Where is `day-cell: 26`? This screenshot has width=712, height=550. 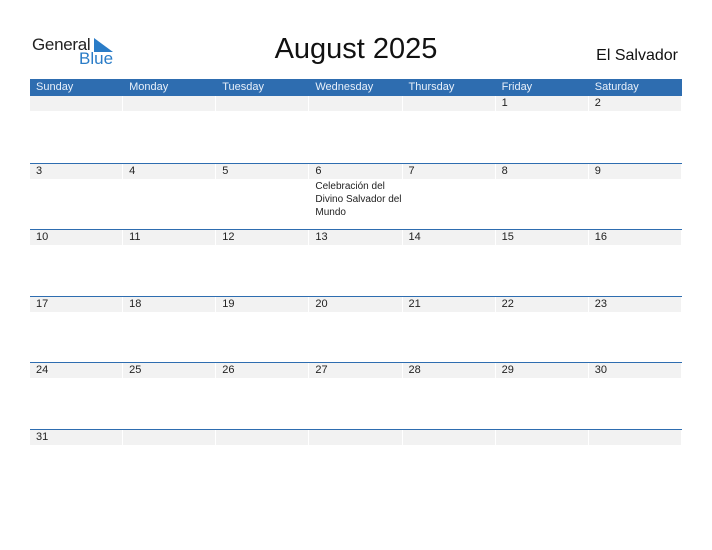
day-cell: 26 is located at coordinates (262, 396).